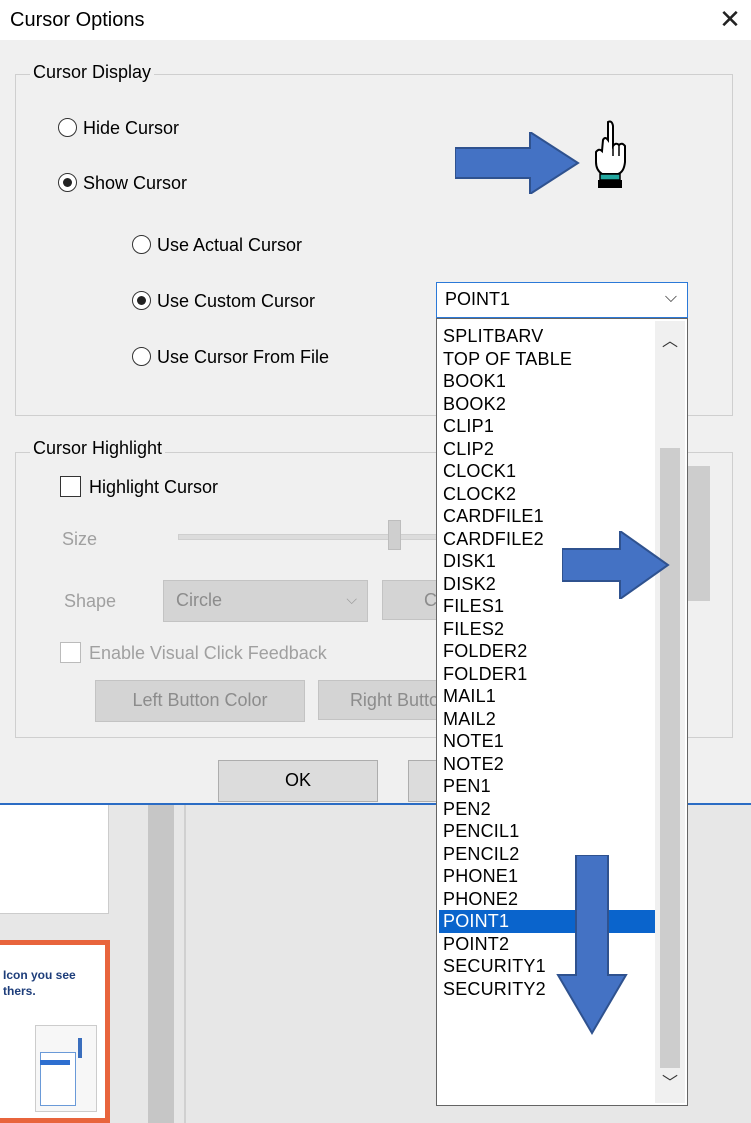  Describe the element at coordinates (670, 1081) in the screenshot. I see `scroll-down-icon: ﹀` at that location.